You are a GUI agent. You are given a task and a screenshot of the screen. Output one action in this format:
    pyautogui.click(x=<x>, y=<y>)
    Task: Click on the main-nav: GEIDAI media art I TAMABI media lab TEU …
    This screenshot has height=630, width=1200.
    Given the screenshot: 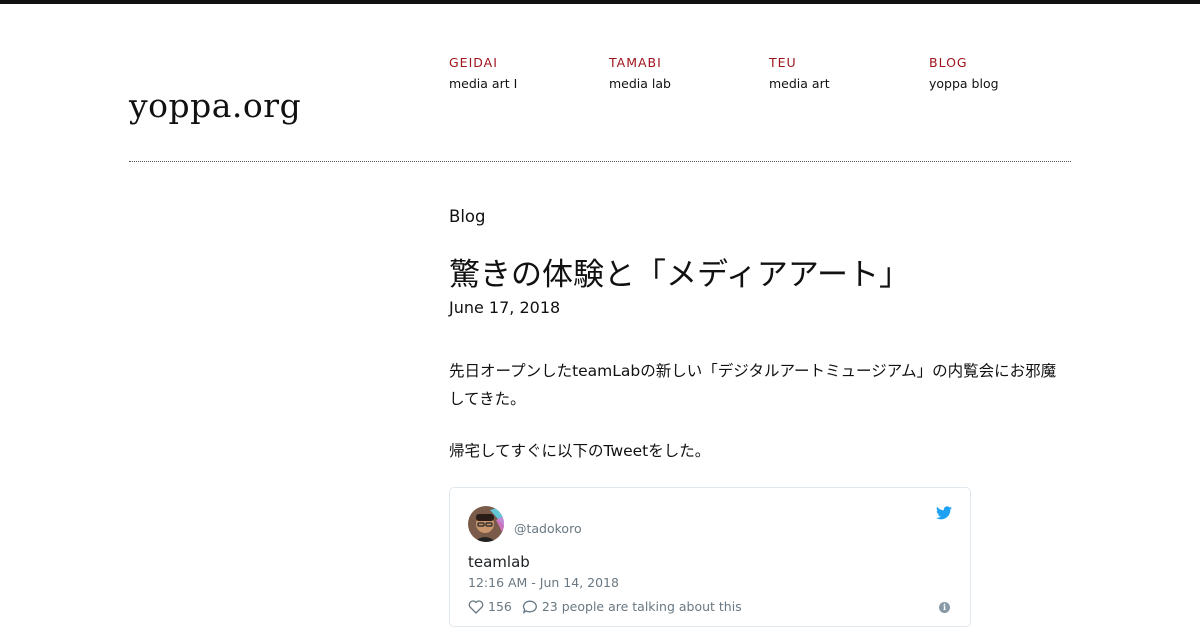 What is the action you would take?
    pyautogui.click(x=769, y=73)
    